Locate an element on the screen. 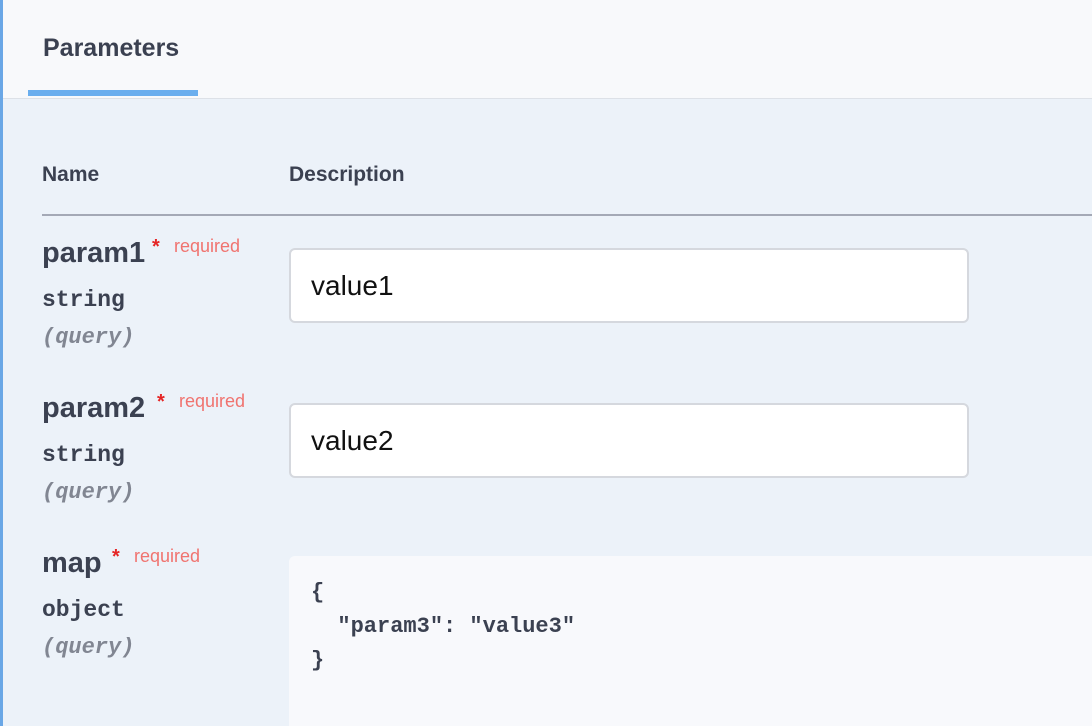 The width and height of the screenshot is (1092, 726). parameter-type: object is located at coordinates (83, 610).